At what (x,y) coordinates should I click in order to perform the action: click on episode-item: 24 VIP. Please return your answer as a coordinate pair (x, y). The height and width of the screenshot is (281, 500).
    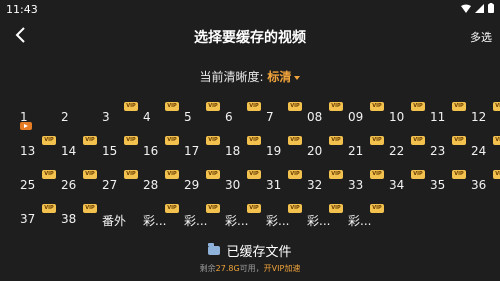
    Looking at the image, I should click on (485, 151).